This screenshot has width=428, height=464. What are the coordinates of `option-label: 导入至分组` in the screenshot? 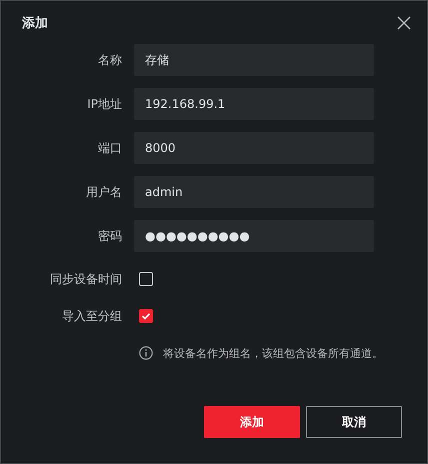 It's located at (91, 316).